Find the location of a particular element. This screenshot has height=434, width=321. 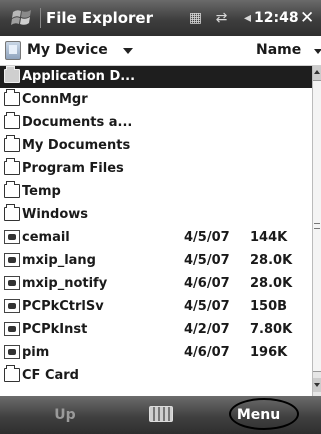

up-softkey: Up is located at coordinates (65, 415).